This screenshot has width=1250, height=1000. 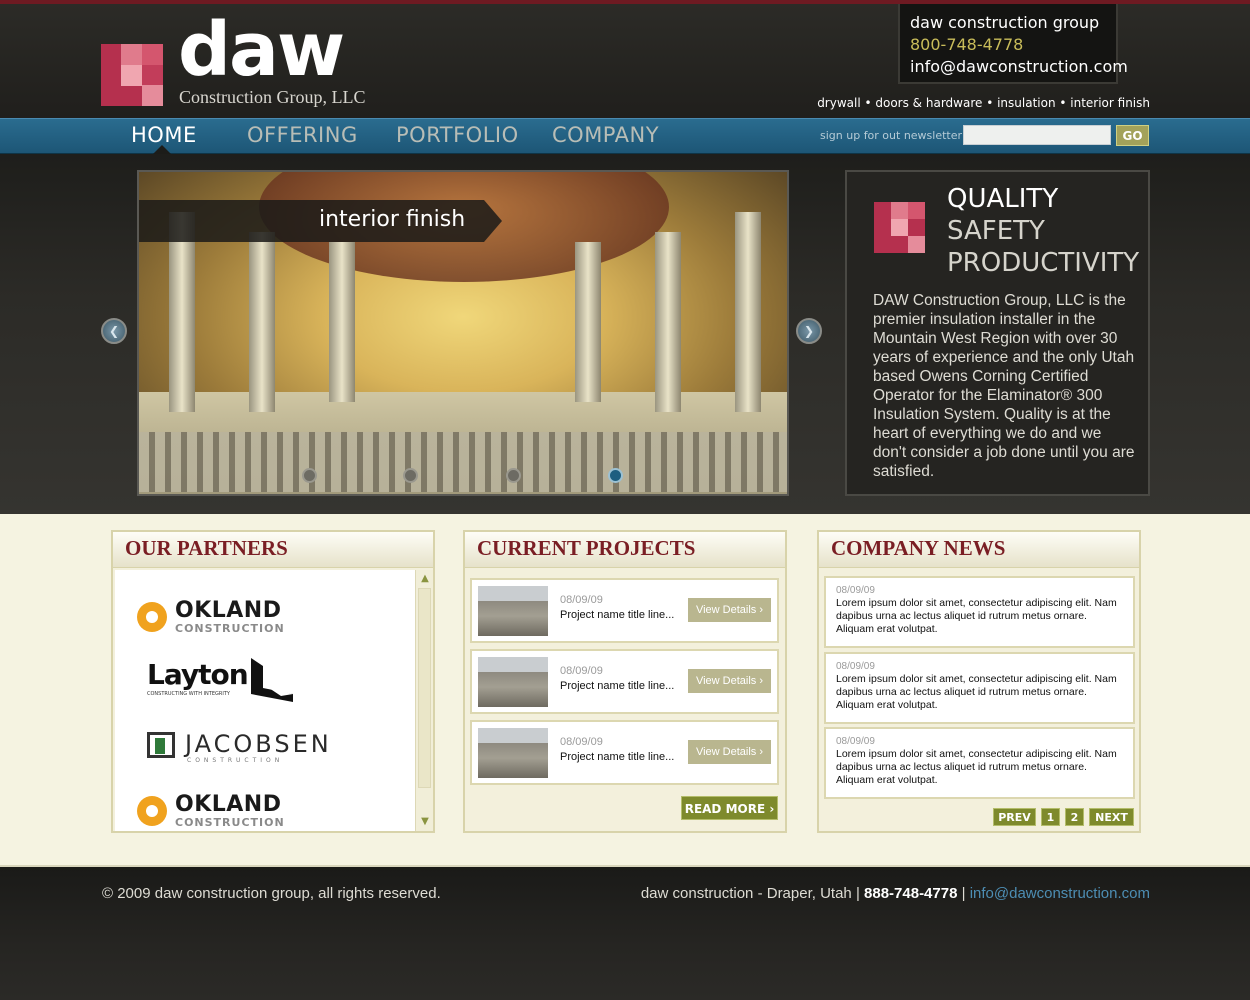 What do you see at coordinates (1132, 135) in the screenshot?
I see `newsletter-go-button: GO` at bounding box center [1132, 135].